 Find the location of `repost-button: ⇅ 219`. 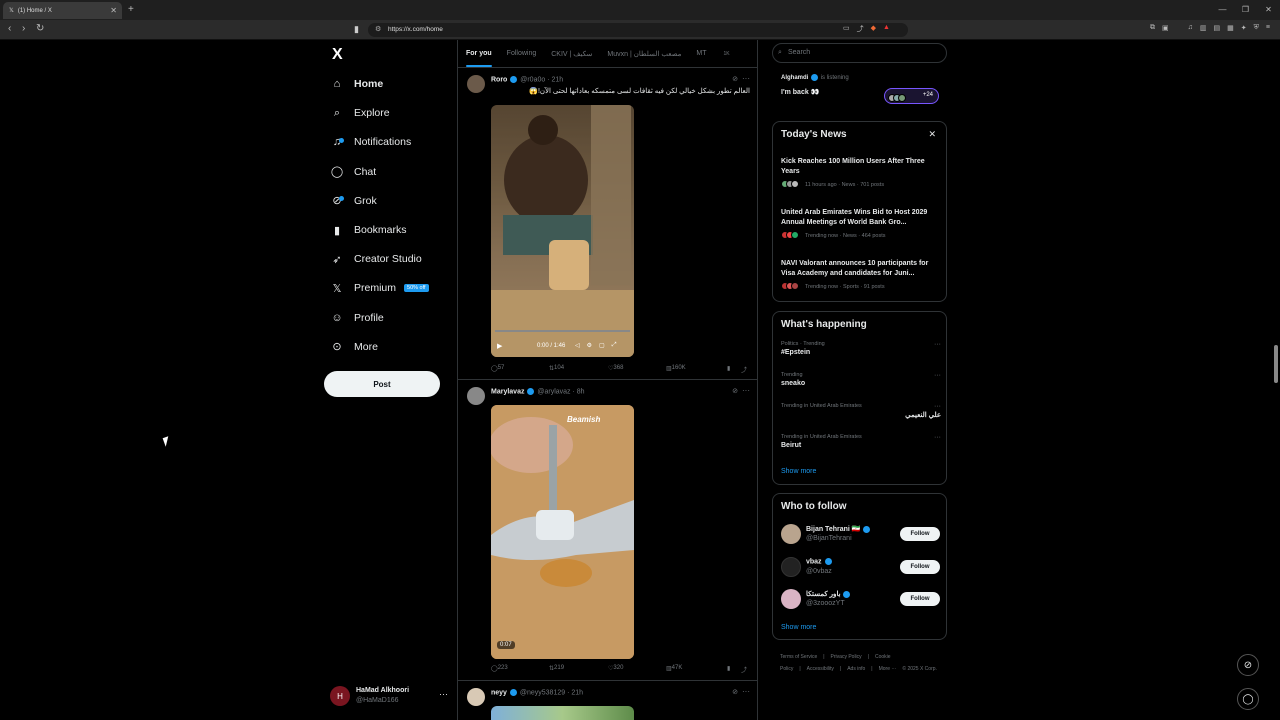

repost-button: ⇅ 219 is located at coordinates (556, 668).